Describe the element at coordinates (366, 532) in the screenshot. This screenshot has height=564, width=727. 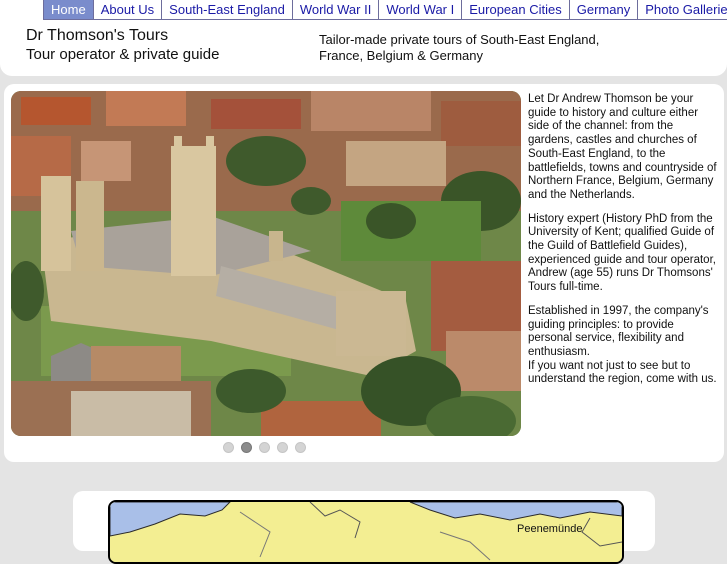
I see `tour-region-map: Peenemünde` at that location.